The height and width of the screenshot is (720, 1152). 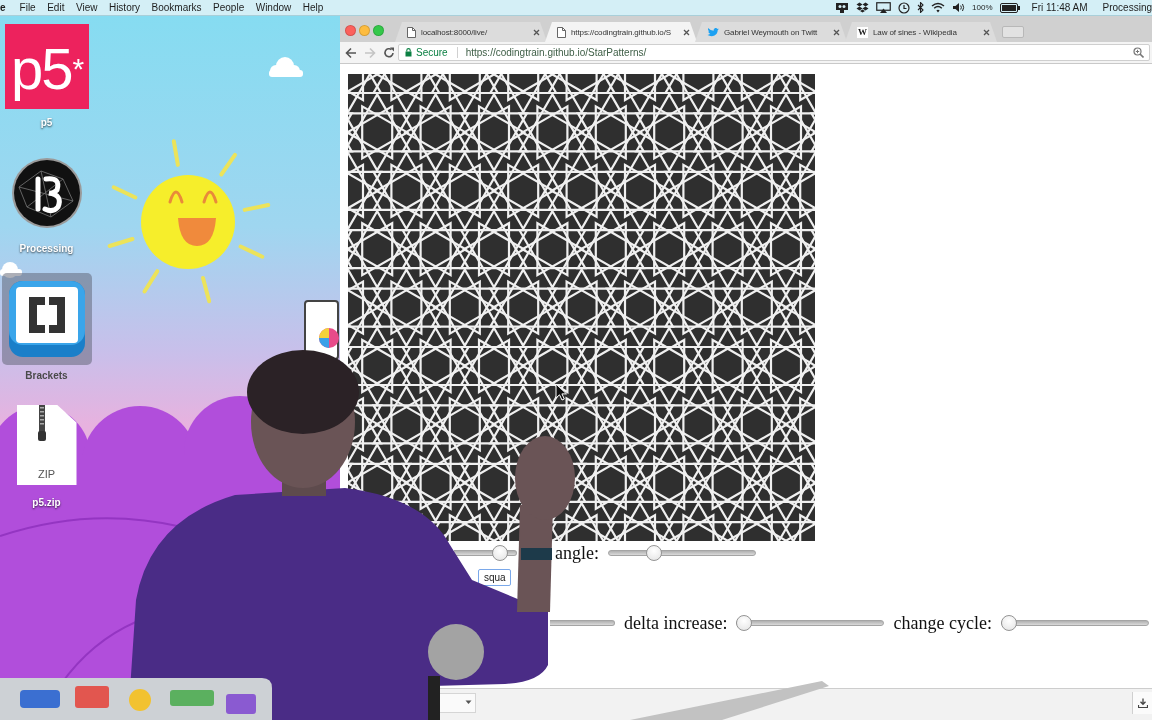 What do you see at coordinates (621, 32) in the screenshot?
I see `browser-tab: https://codingtrain.github.io/S` at bounding box center [621, 32].